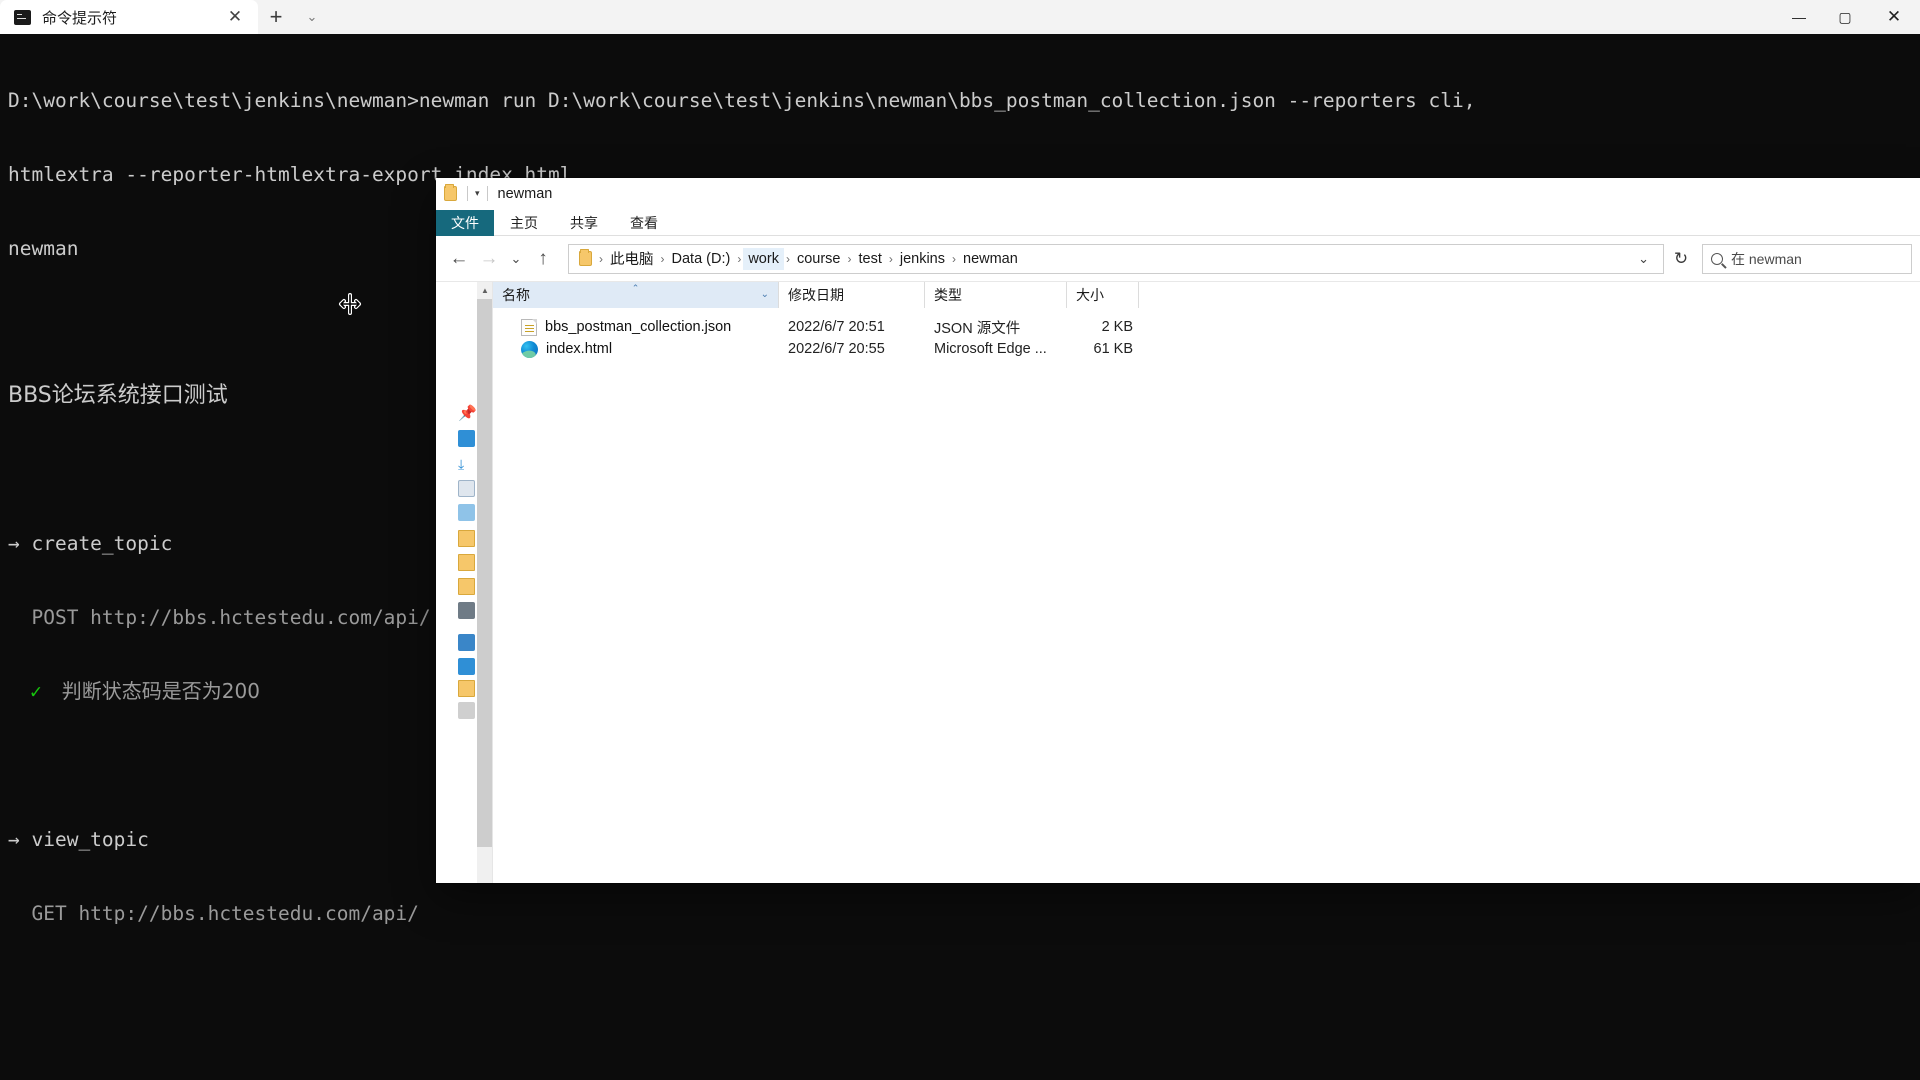  I want to click on close-window-button: ✕, so click(1894, 17).